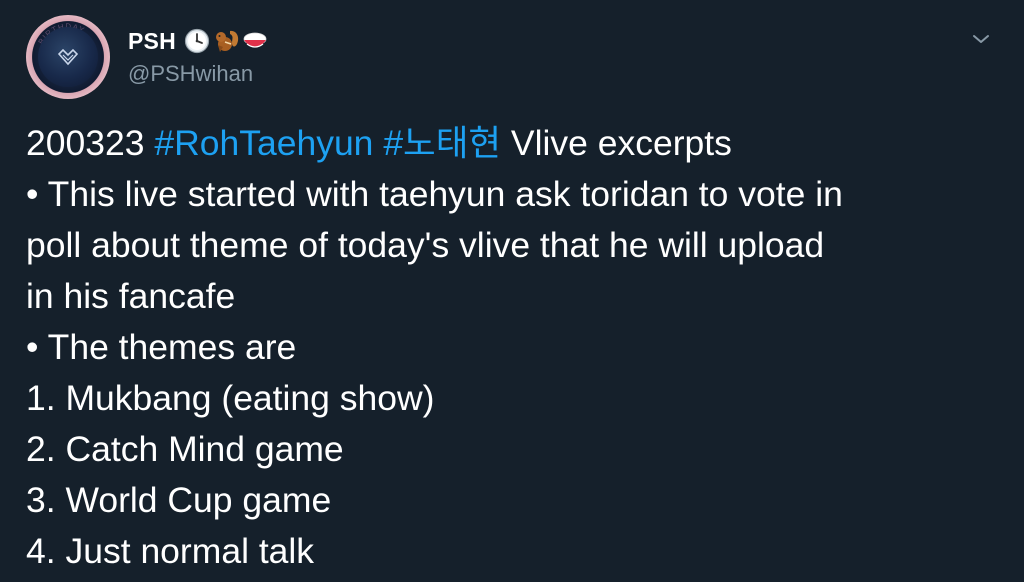  Describe the element at coordinates (185, 449) in the screenshot. I see `tweet-line-7: 2. Catch Mind game` at that location.